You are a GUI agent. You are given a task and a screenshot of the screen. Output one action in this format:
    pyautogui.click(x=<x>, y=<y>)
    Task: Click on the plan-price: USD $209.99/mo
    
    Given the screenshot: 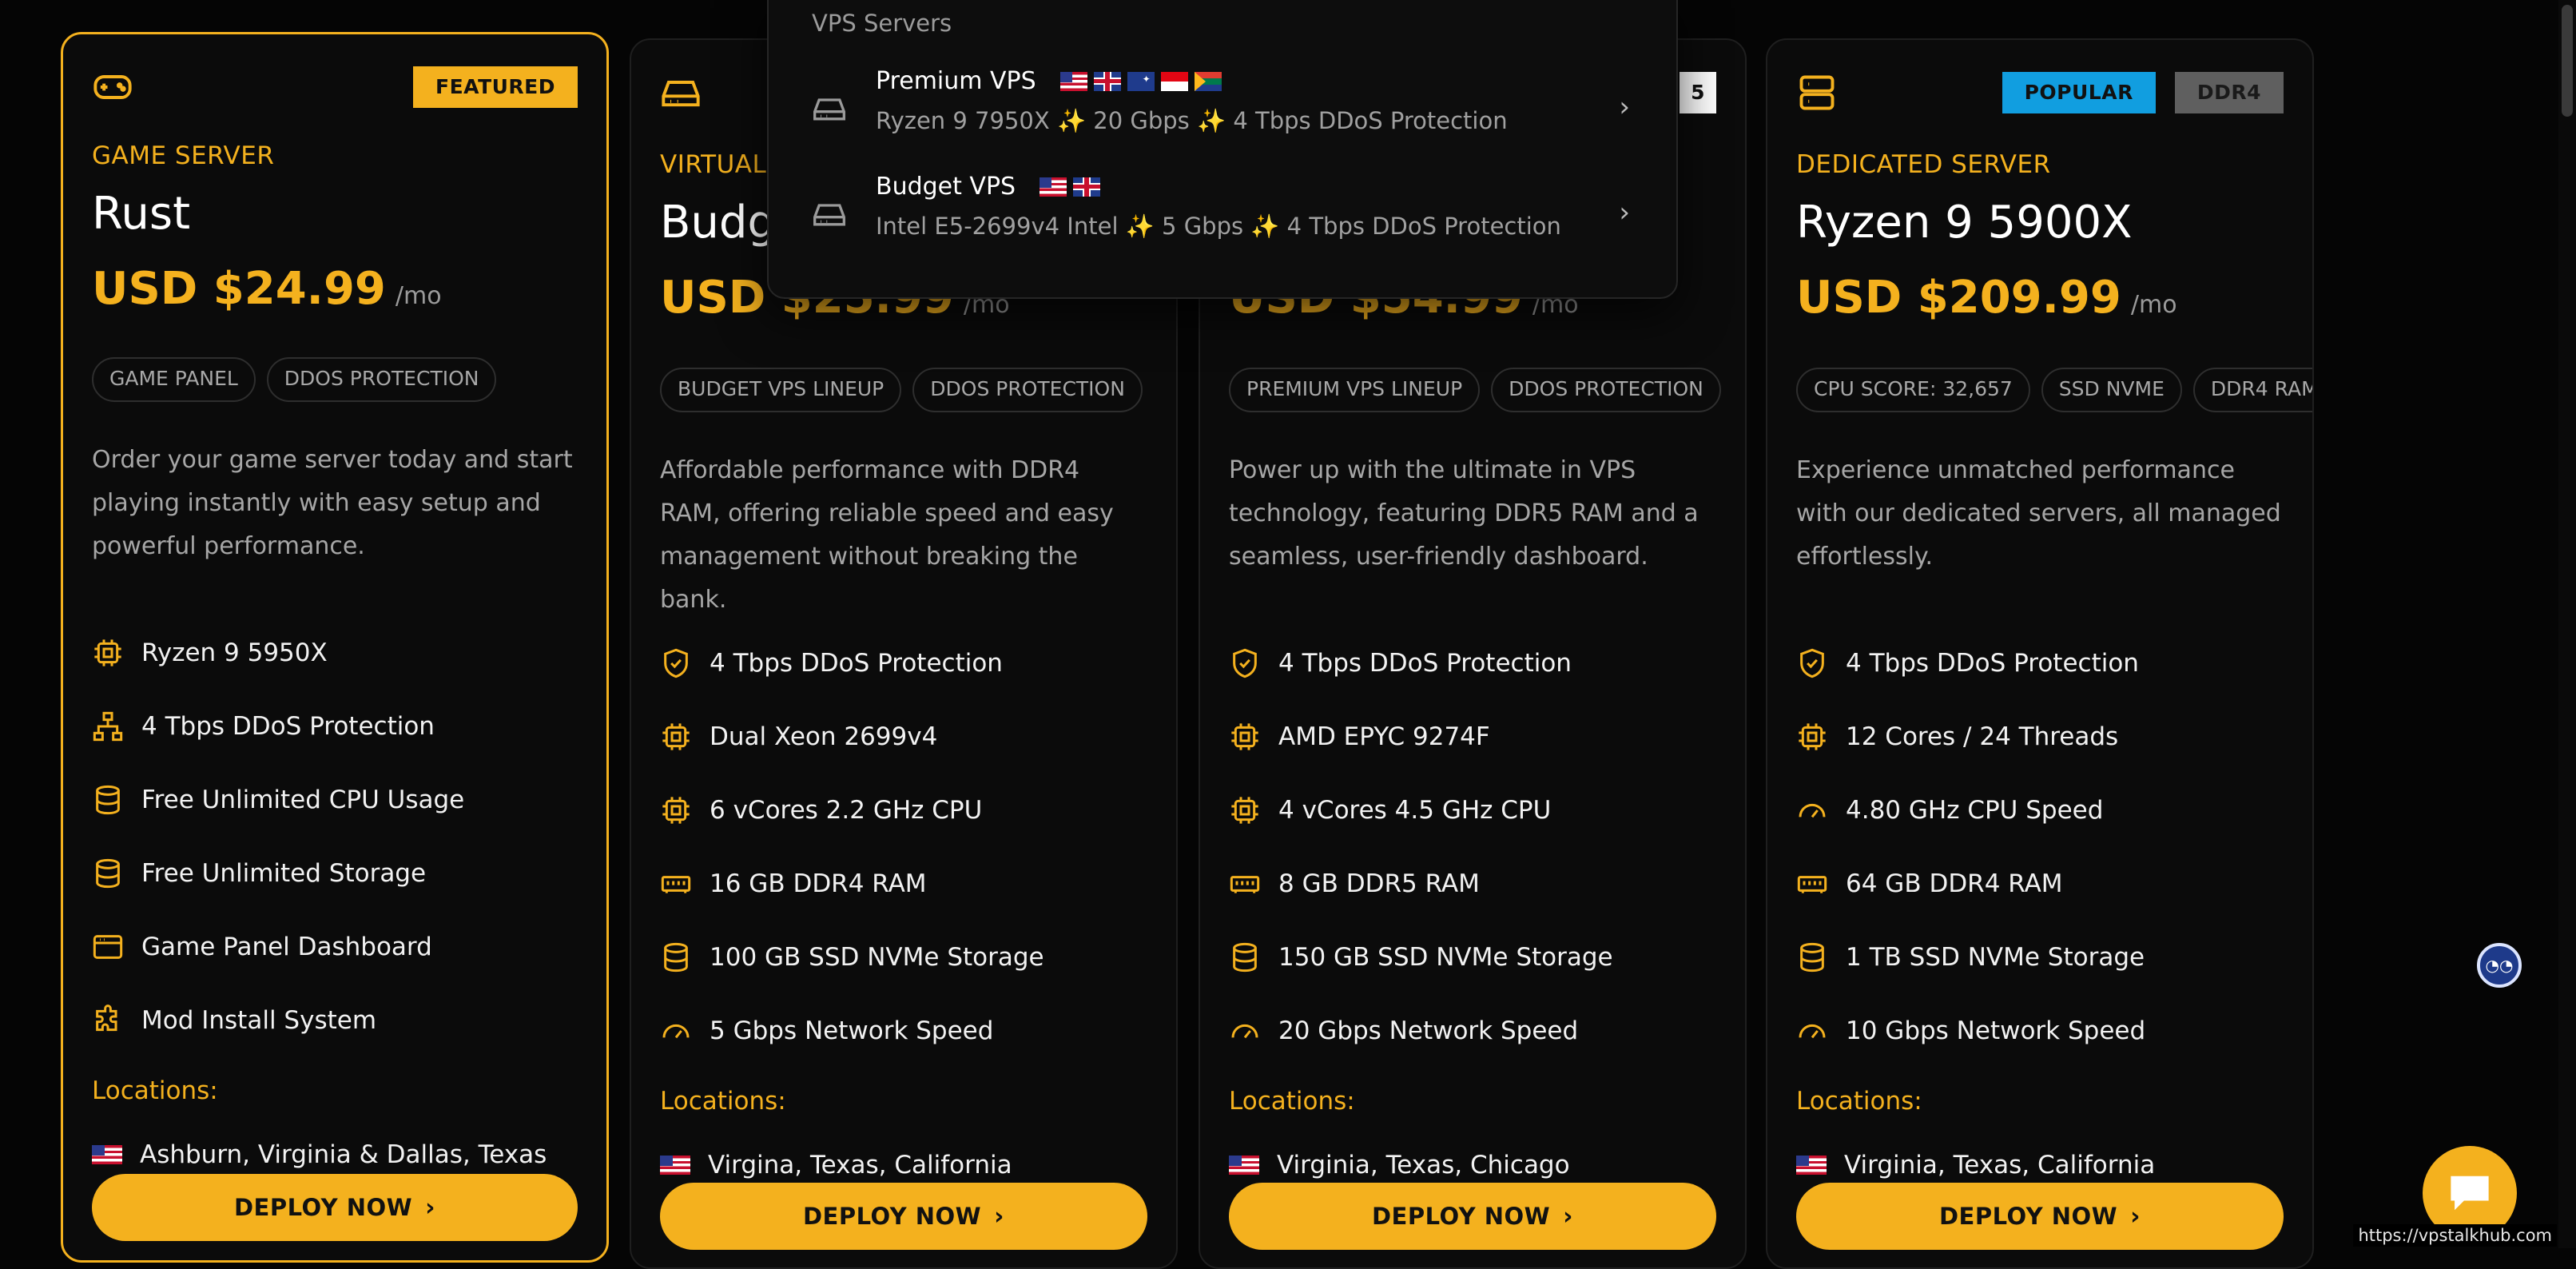 What is the action you would take?
    pyautogui.click(x=1986, y=298)
    